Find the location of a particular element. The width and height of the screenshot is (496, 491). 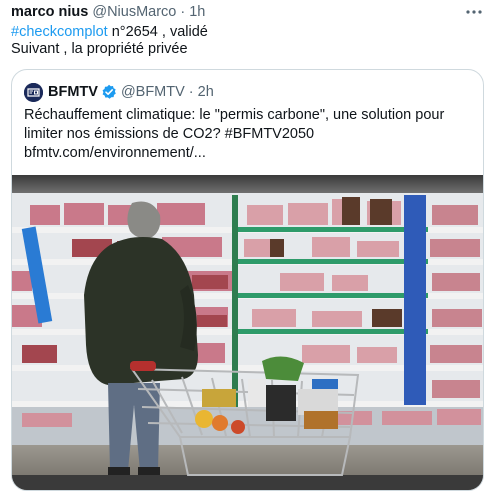

tweet-timestamp: 1h is located at coordinates (197, 12).